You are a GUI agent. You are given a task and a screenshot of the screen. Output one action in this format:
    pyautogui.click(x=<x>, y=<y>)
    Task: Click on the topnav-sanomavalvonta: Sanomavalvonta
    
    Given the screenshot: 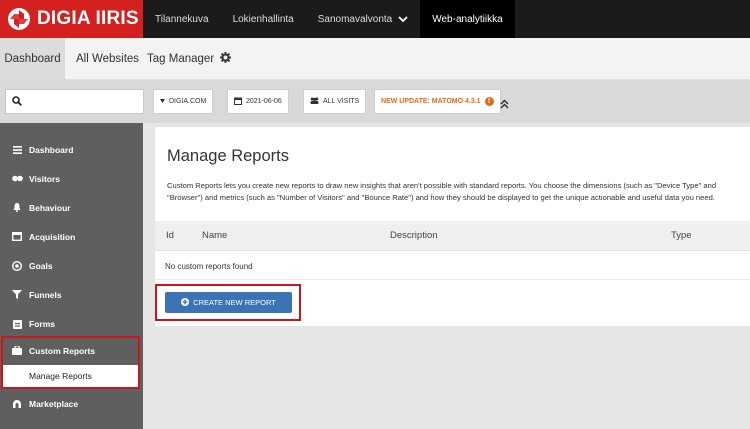 What is the action you would take?
    pyautogui.click(x=363, y=19)
    